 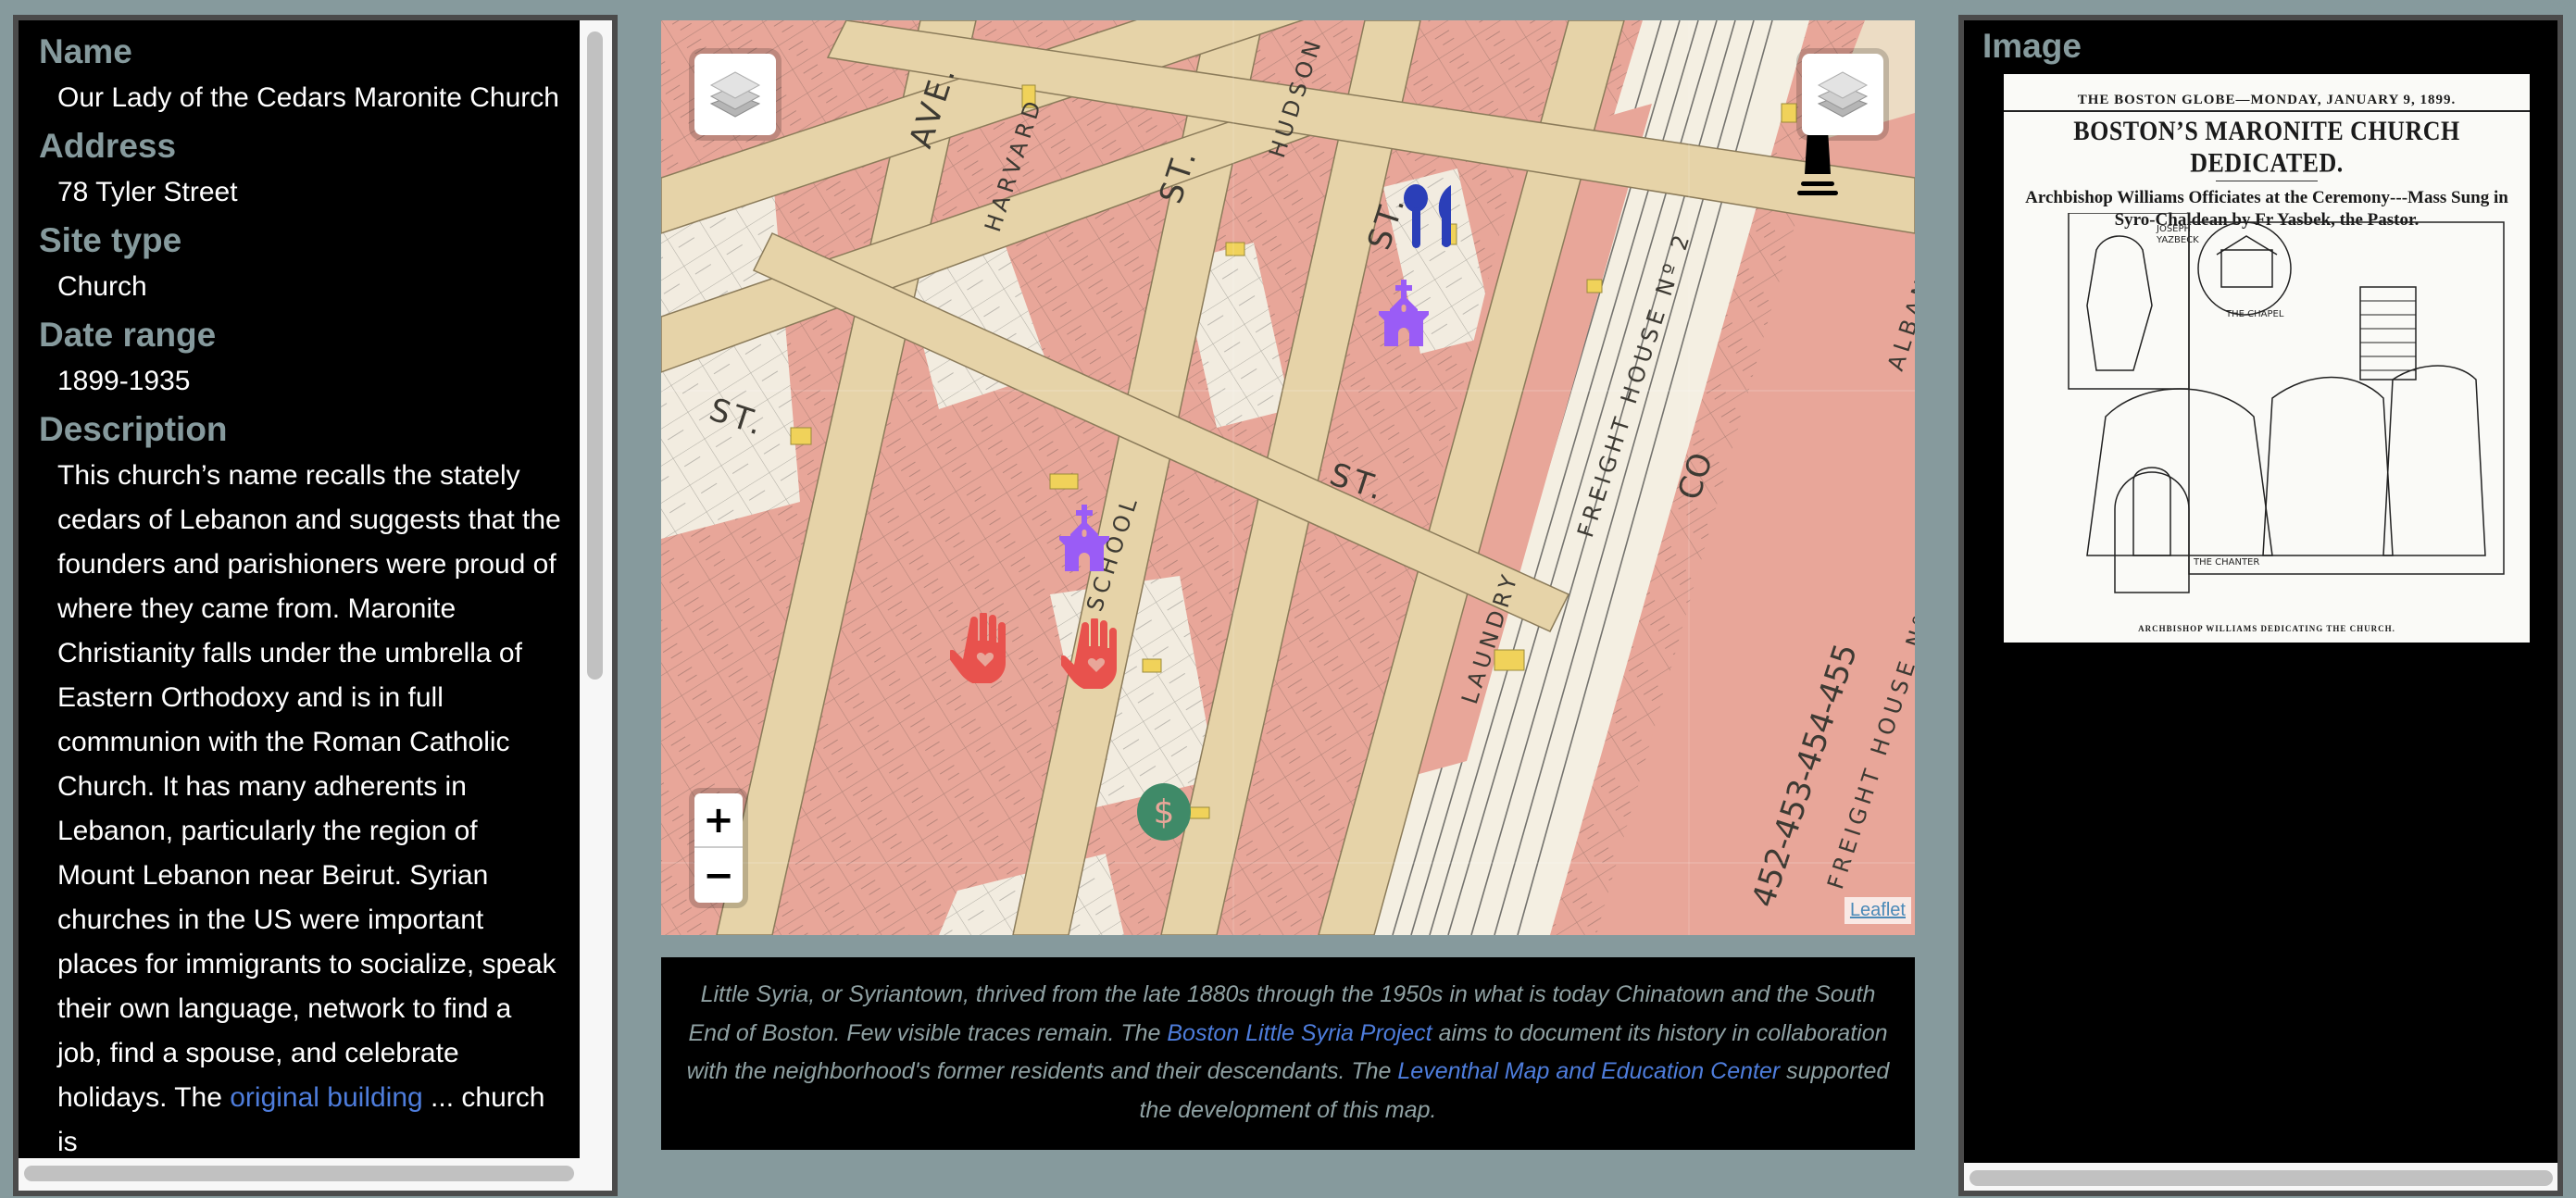 I want to click on site-type-label: Site type, so click(x=111, y=240).